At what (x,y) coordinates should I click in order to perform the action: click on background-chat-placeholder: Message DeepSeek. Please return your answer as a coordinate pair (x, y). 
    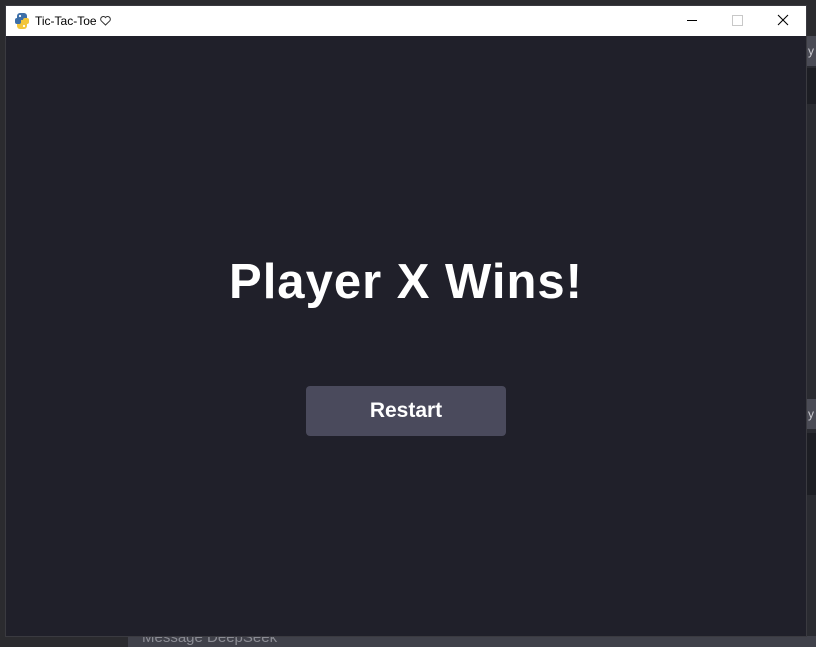
    Looking at the image, I should click on (210, 641).